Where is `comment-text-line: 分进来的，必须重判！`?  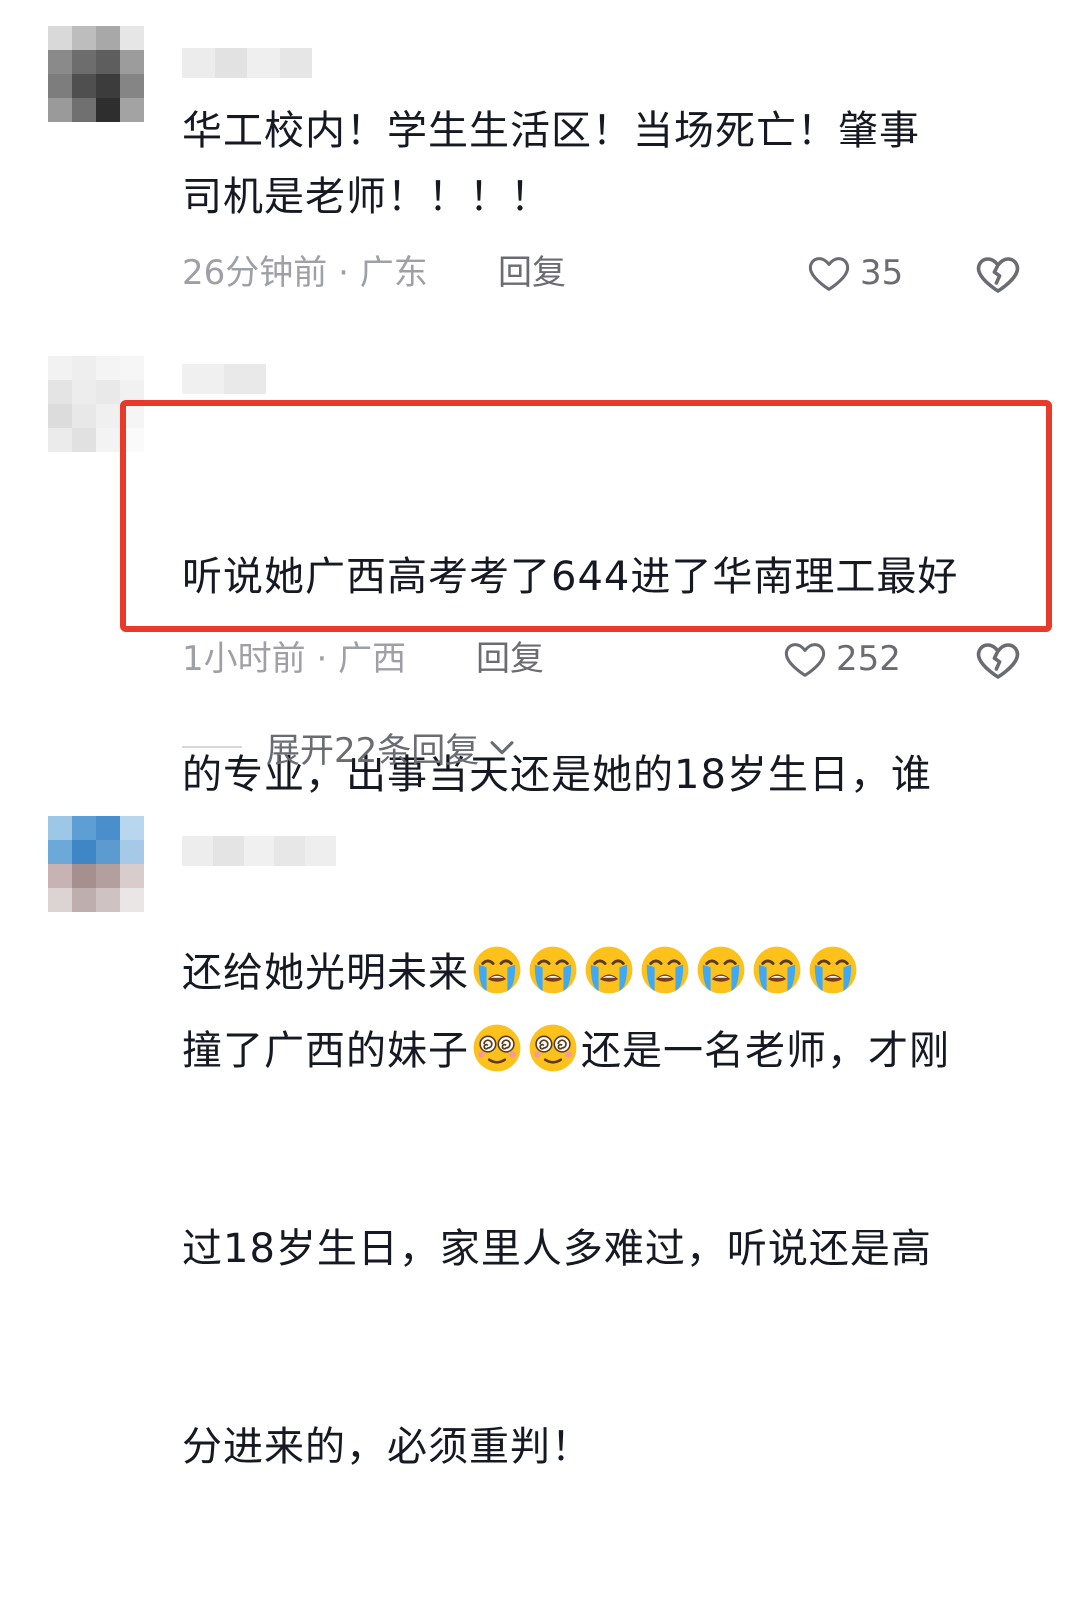 comment-text-line: 分进来的，必须重判！ is located at coordinates (387, 1447).